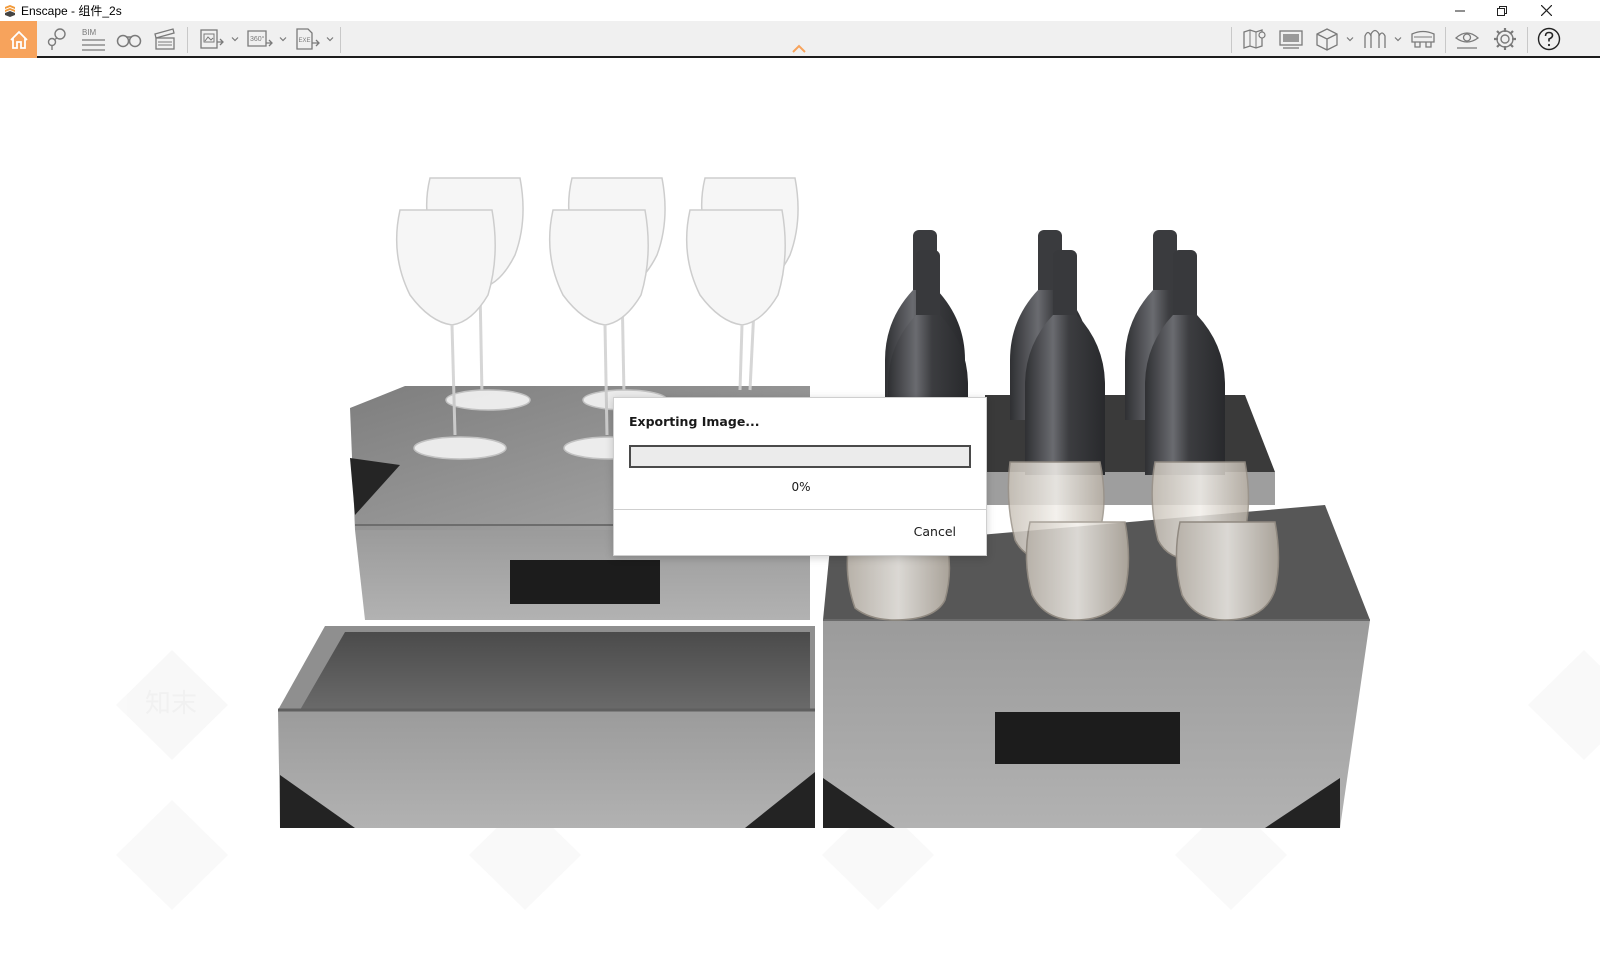 This screenshot has height=954, width=1600. What do you see at coordinates (935, 531) in the screenshot?
I see `cancel-button: Cancel` at bounding box center [935, 531].